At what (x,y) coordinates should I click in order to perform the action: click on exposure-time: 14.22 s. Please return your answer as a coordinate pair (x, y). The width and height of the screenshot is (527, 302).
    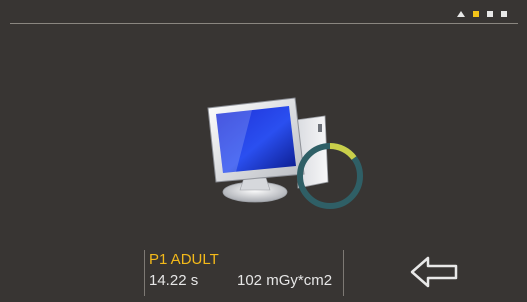
    Looking at the image, I should click on (174, 280).